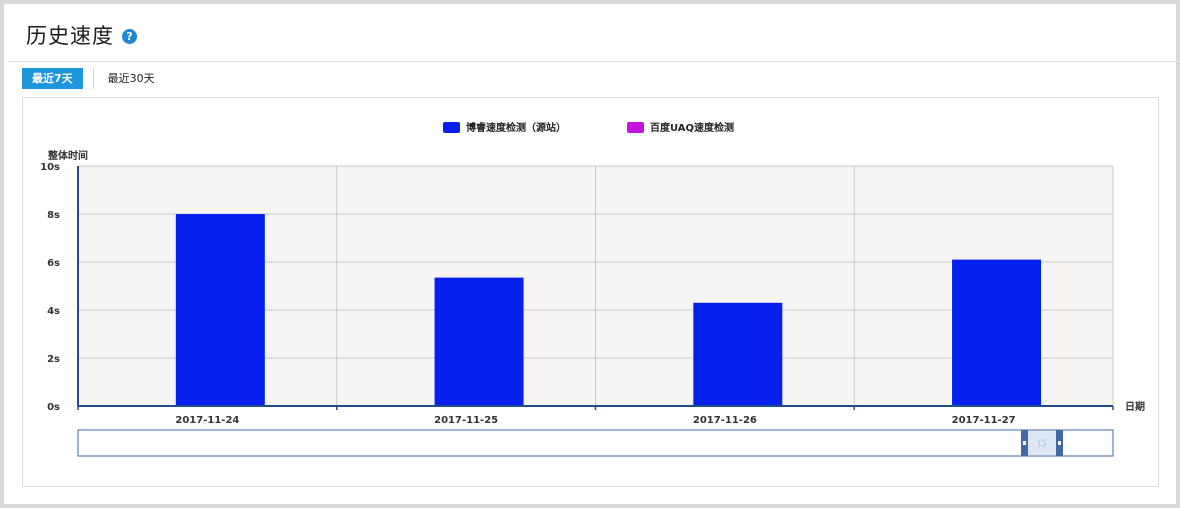  What do you see at coordinates (129, 36) in the screenshot?
I see `question-circle-icon: ?` at bounding box center [129, 36].